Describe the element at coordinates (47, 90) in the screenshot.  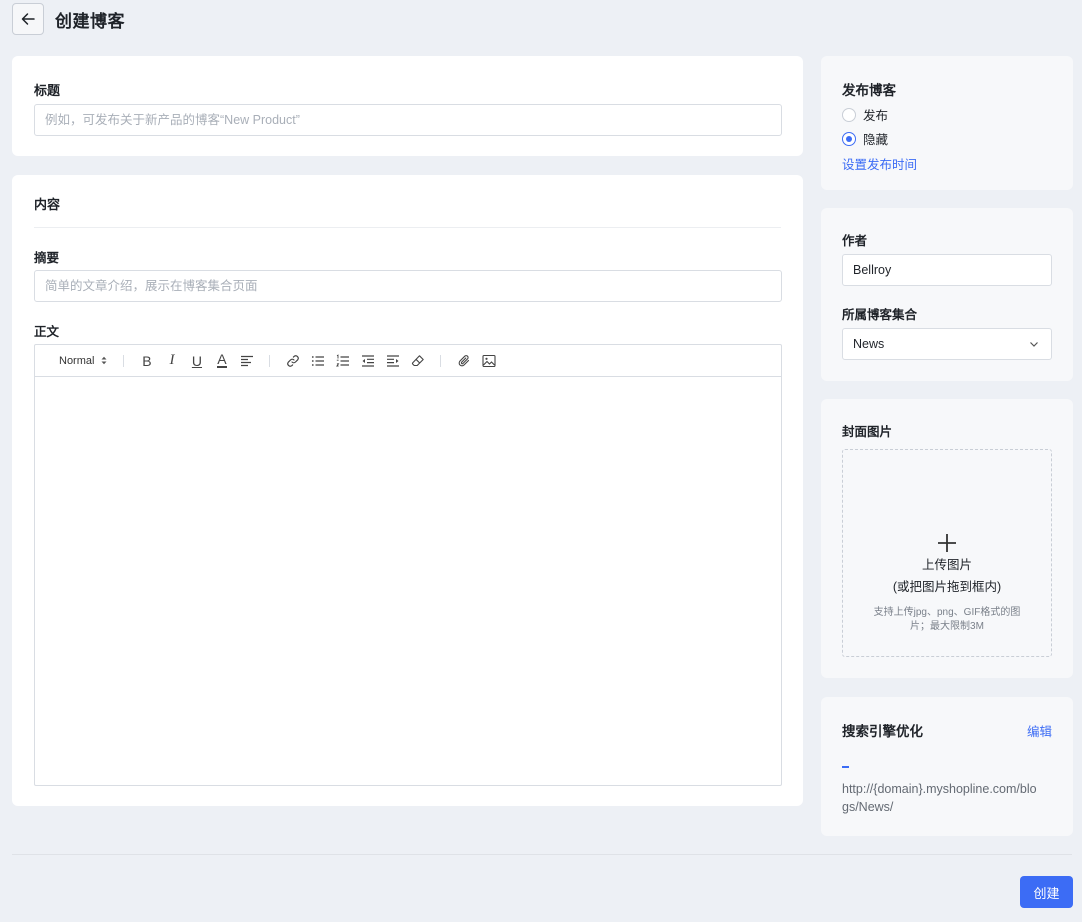
I see `title-label: 标题` at that location.